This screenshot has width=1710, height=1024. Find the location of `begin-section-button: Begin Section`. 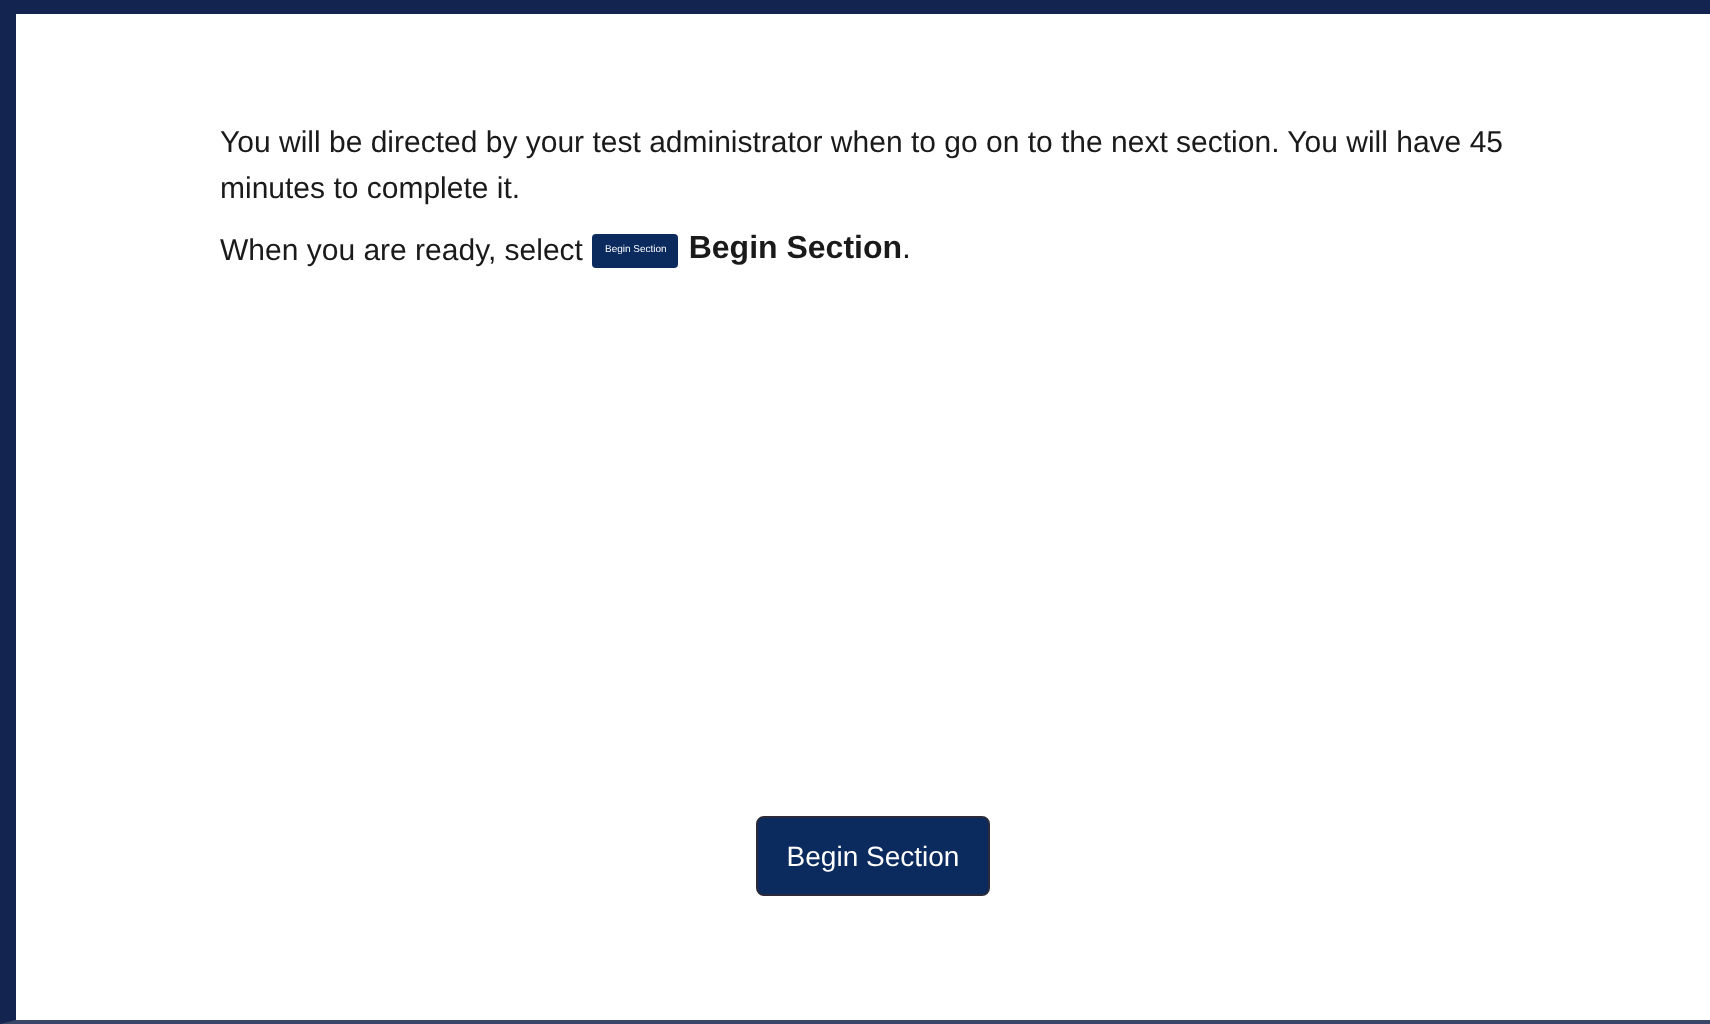

begin-section-button: Begin Section is located at coordinates (873, 856).